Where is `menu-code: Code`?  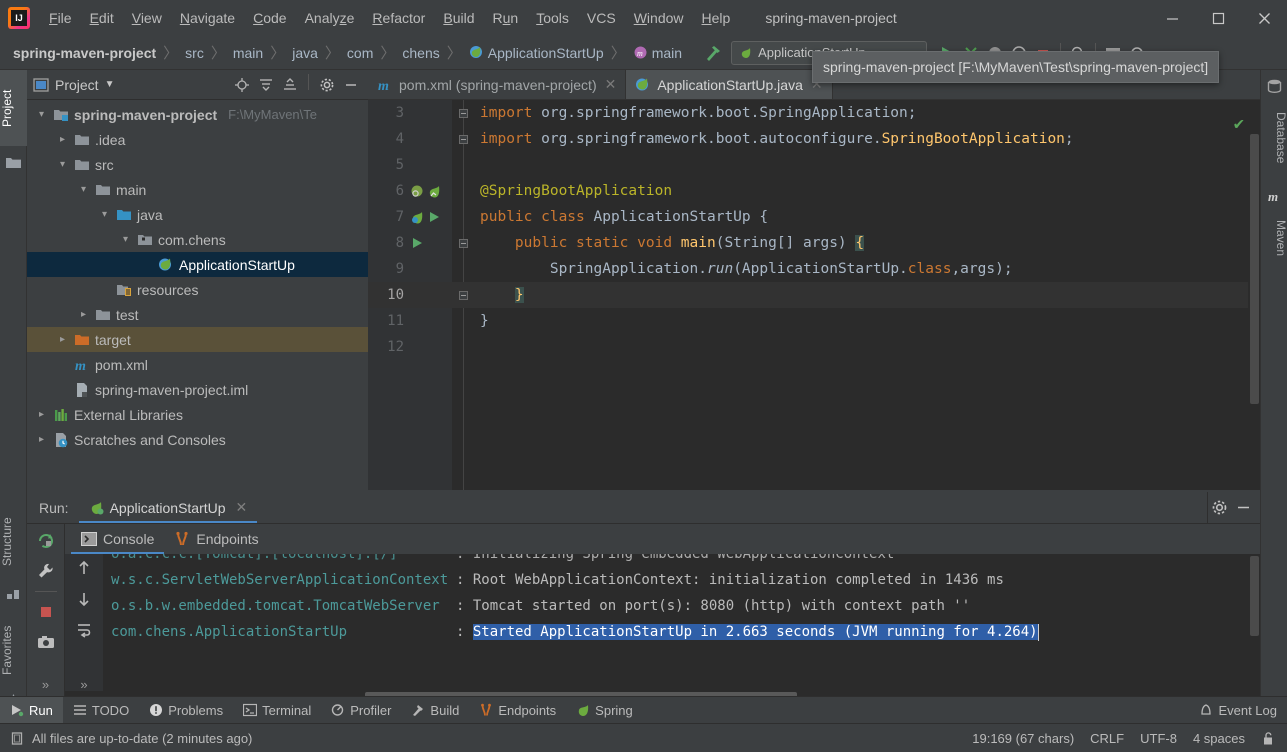
menu-code: Code is located at coordinates (269, 18).